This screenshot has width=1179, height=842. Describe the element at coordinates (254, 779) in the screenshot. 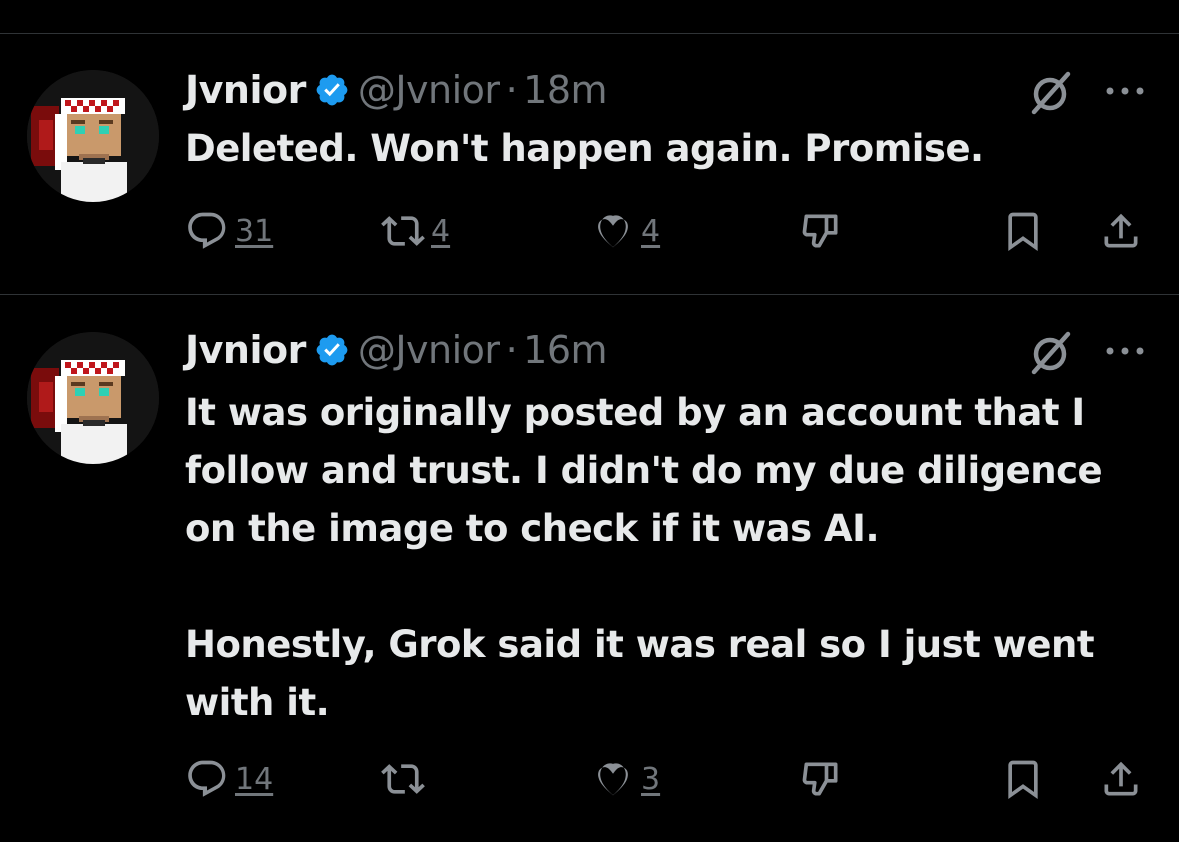

I see `reply-count: 14` at that location.